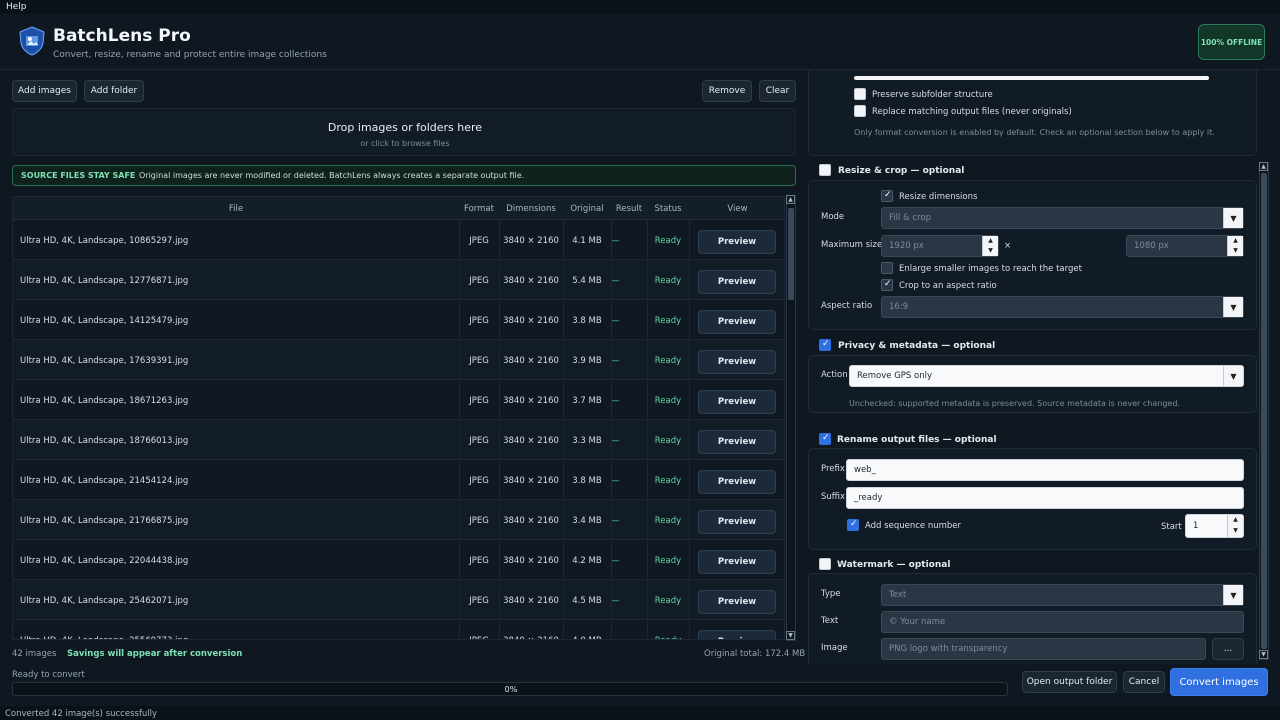 This screenshot has height=720, width=1280. I want to click on options-scroll-up-icon: ▲, so click(1263, 166).